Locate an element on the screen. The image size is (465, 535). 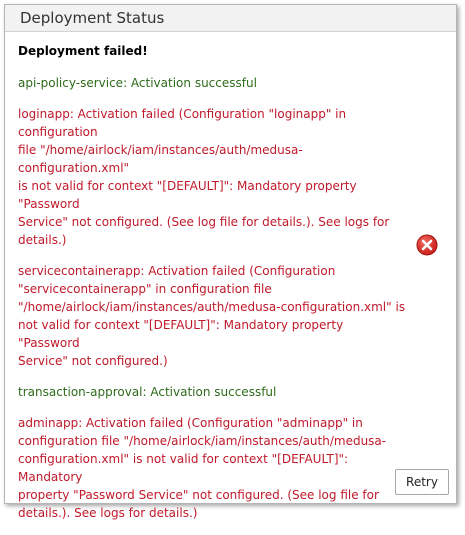
deployment-headline: Deployment failed! is located at coordinates (83, 51).